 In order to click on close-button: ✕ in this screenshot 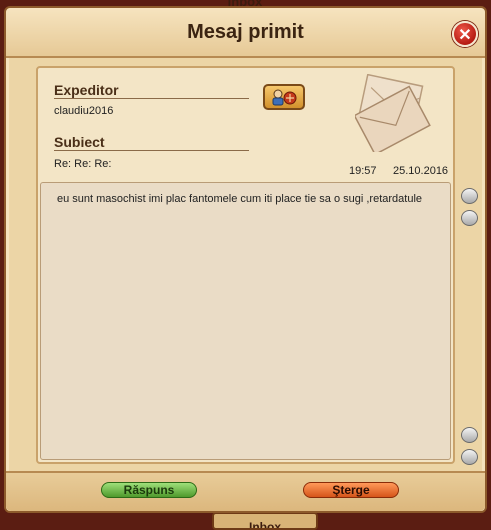, I will do `click(465, 34)`.